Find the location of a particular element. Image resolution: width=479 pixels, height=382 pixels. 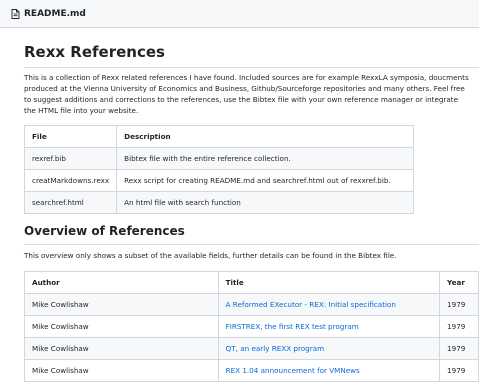

file-cell: creatMarkdowns.rexx is located at coordinates (70, 180).